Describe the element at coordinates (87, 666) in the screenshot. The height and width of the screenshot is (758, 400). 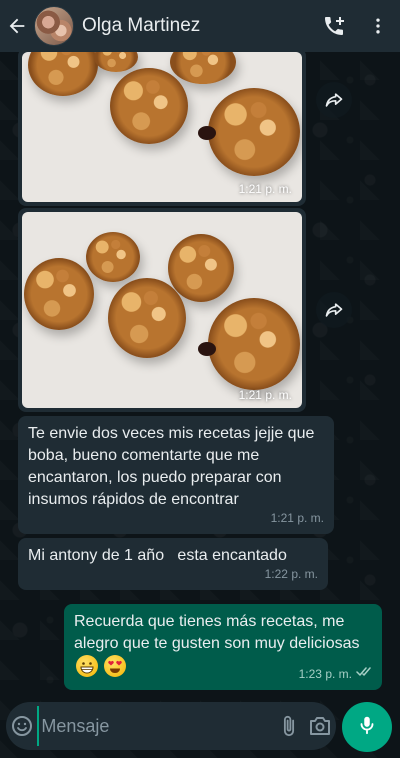
I see `grinning-emoji-icon` at that location.